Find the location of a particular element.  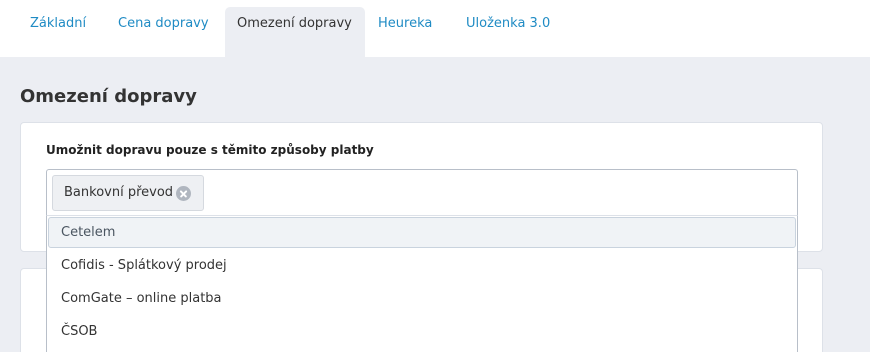

option-cetelem: Cetelem is located at coordinates (422, 232).